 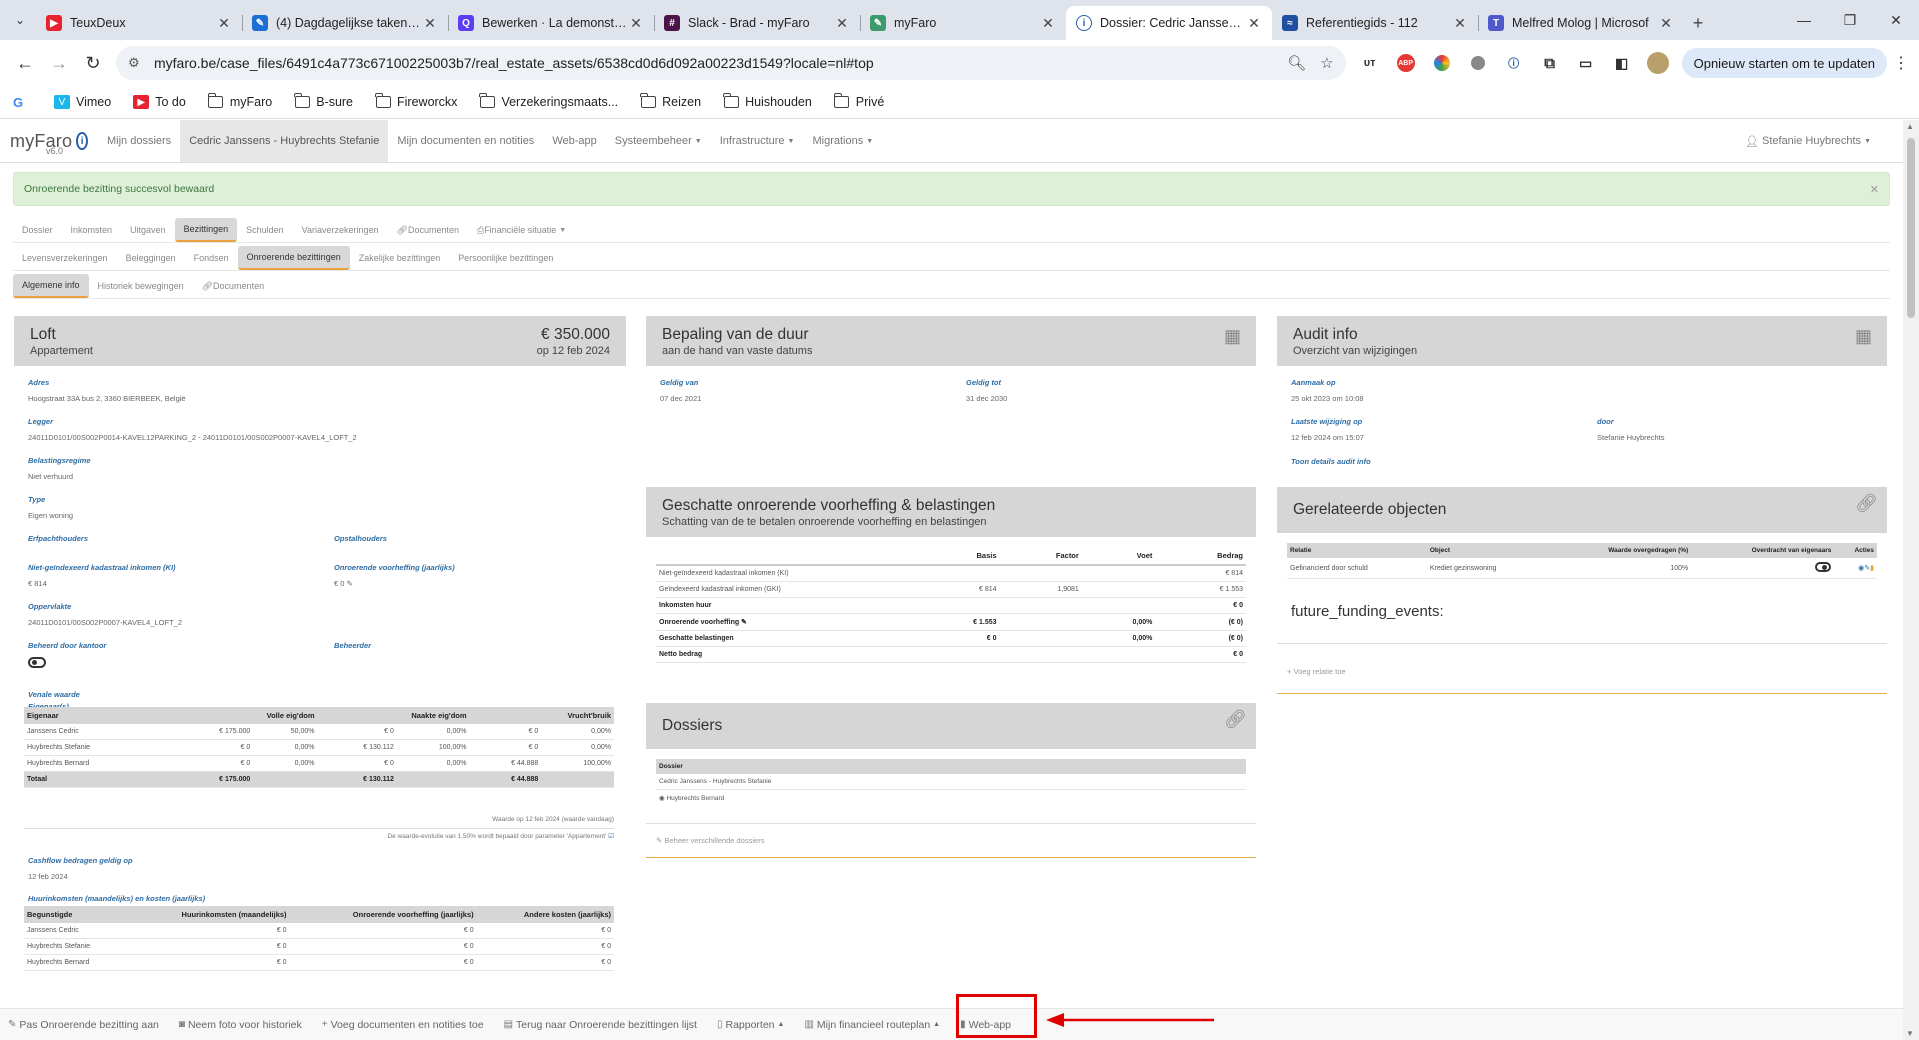 I want to click on cast-icon: ▭, so click(x=1586, y=63).